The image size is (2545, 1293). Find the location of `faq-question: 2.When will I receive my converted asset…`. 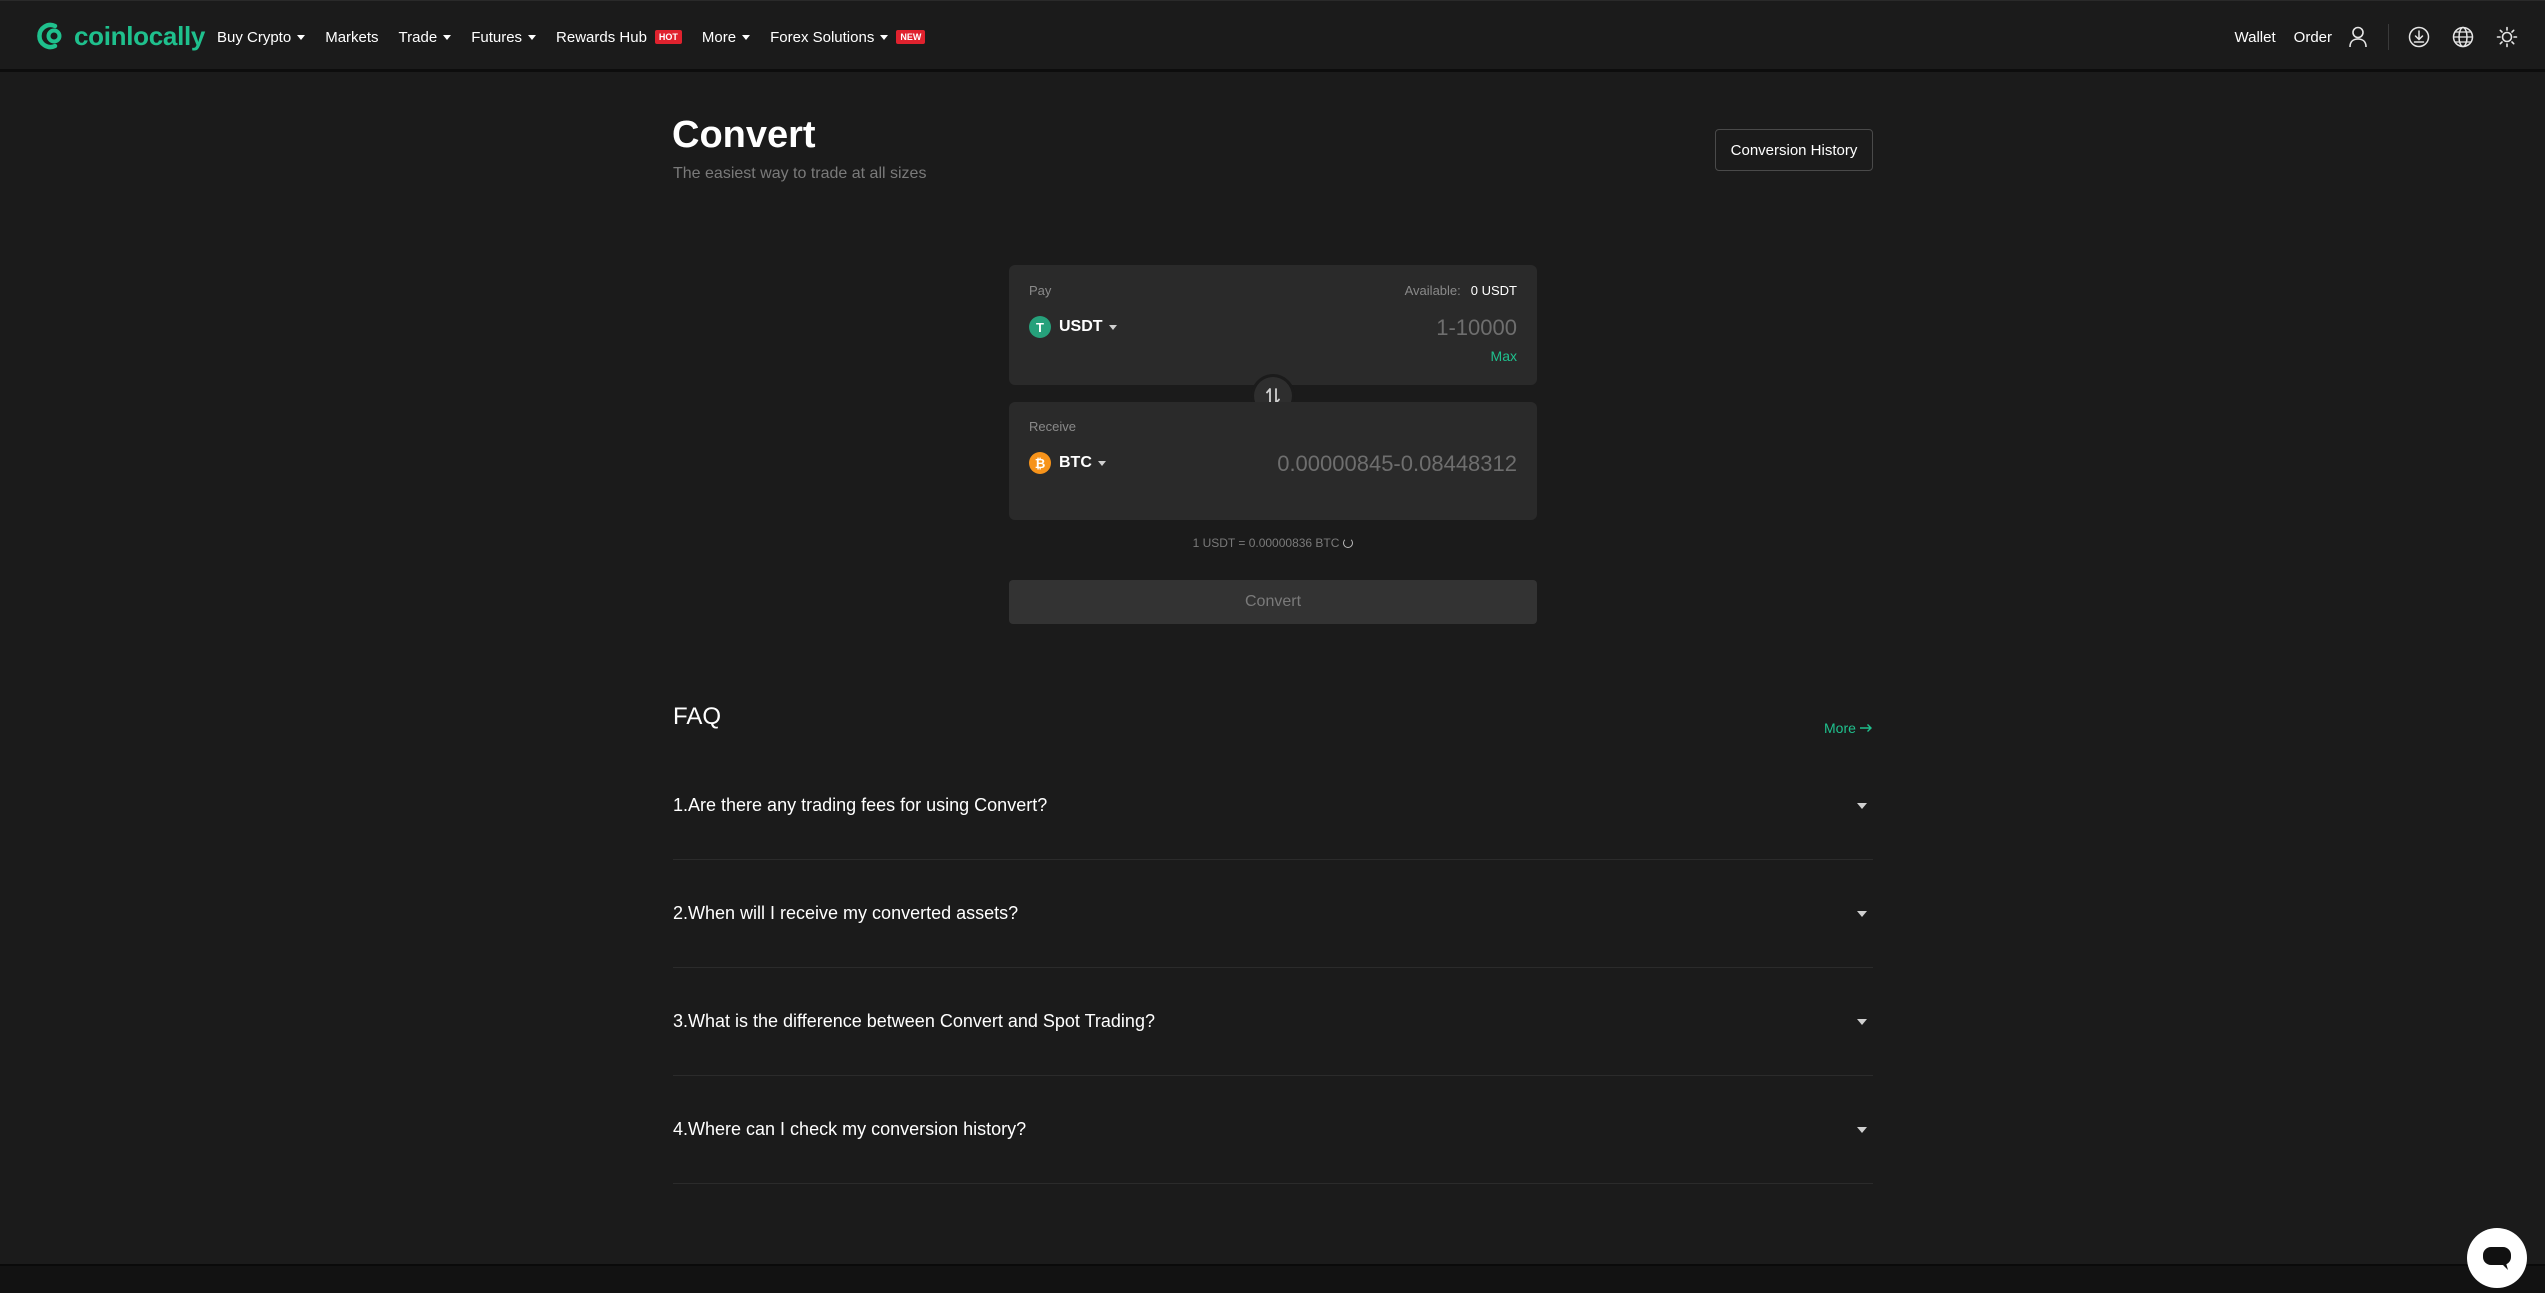

faq-question: 2.When will I receive my converted asset… is located at coordinates (846, 913).